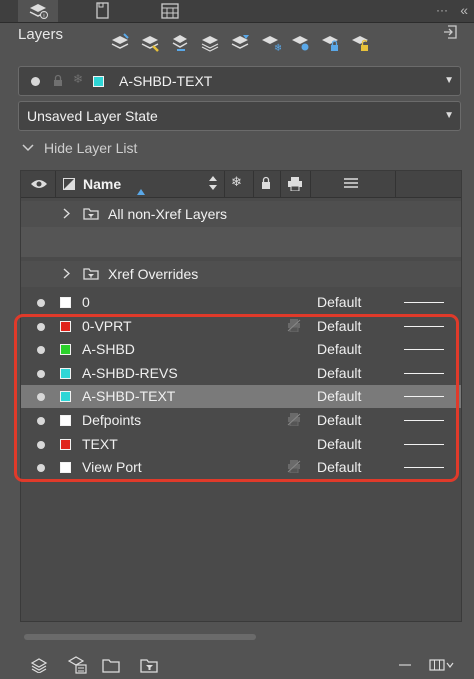 The height and width of the screenshot is (679, 474). What do you see at coordinates (210, 42) in the screenshot?
I see `layer-isolate-button` at bounding box center [210, 42].